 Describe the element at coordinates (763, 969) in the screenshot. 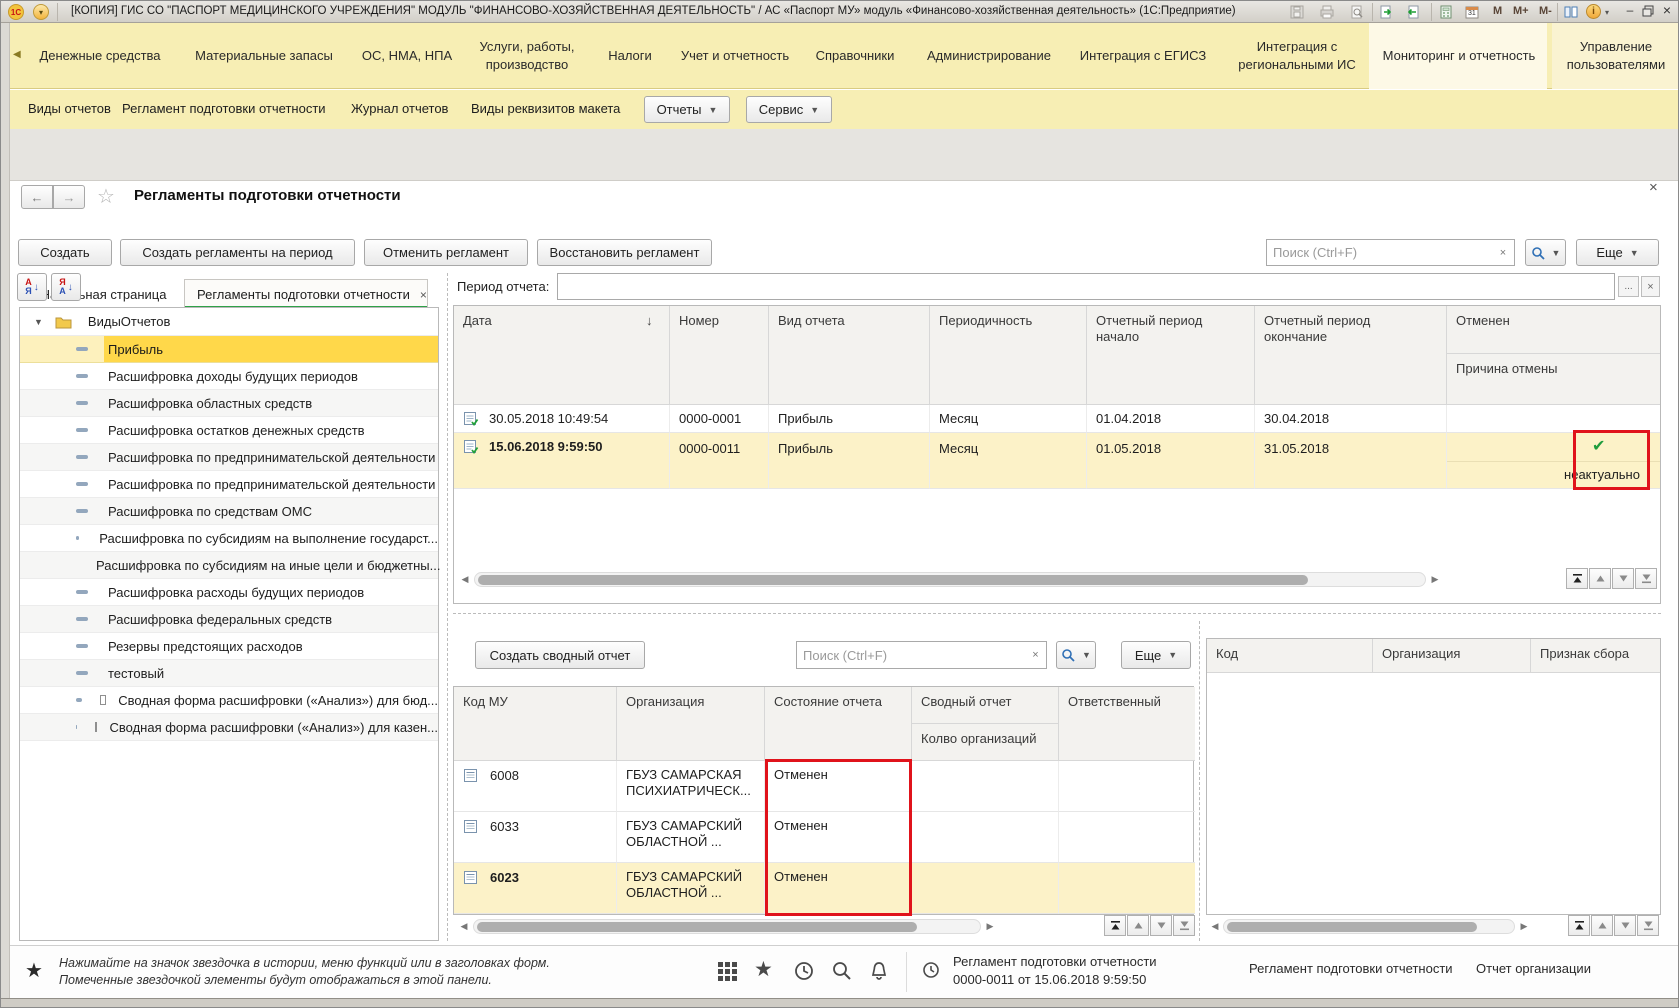

I see `favorites-panel-icon: ★` at that location.